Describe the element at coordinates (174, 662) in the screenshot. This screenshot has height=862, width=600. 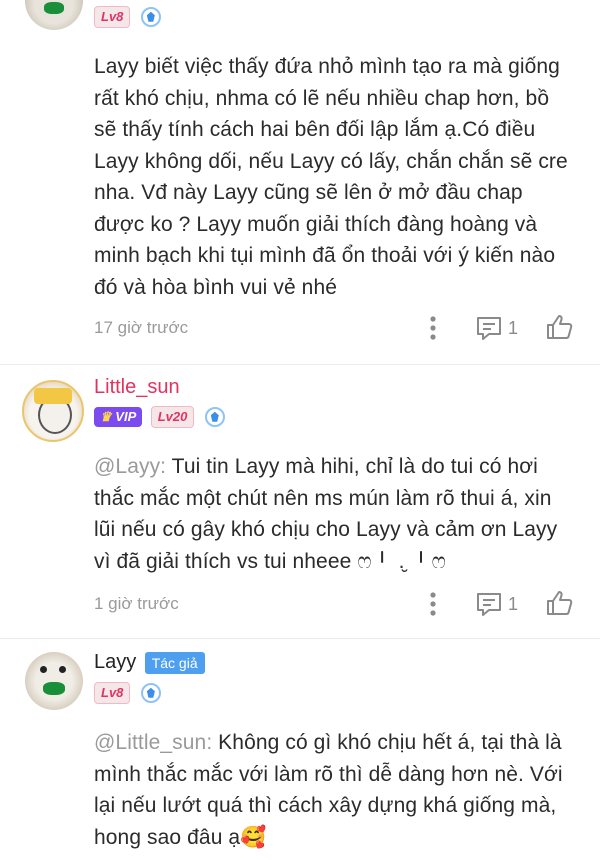
I see `author-badge: Tác giả` at that location.